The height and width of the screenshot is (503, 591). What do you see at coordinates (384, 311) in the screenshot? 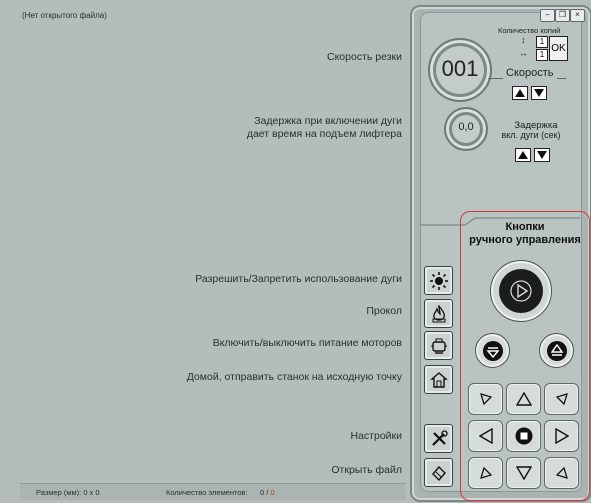
I see `pierce-description: Прокол` at bounding box center [384, 311].